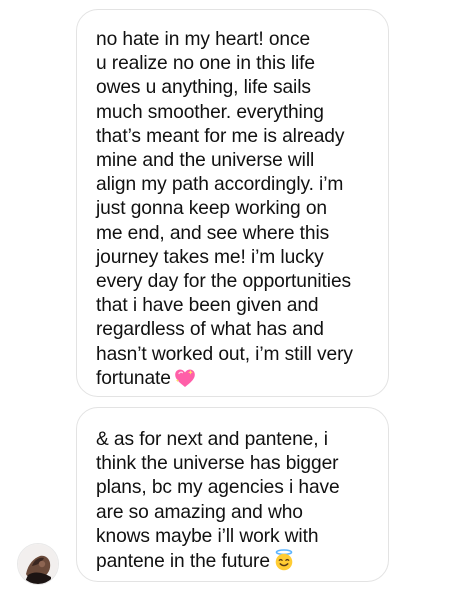  Describe the element at coordinates (185, 381) in the screenshot. I see `heart-with-sparkles-icon` at that location.